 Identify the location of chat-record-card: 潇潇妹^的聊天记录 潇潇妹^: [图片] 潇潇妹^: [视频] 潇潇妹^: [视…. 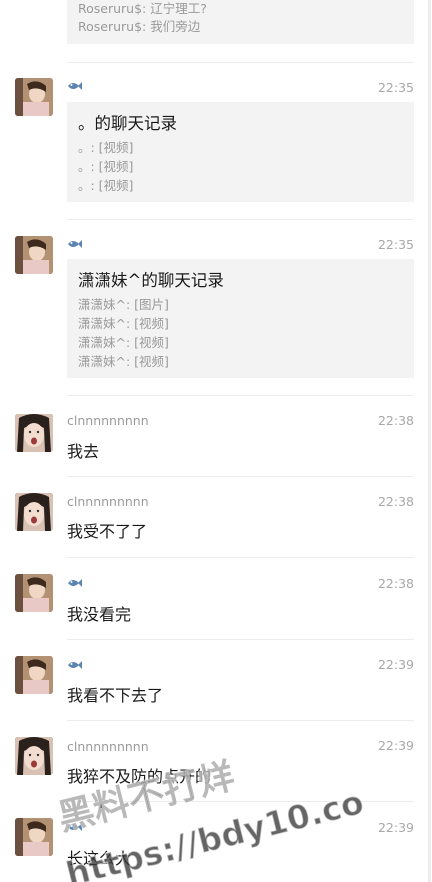
(240, 318).